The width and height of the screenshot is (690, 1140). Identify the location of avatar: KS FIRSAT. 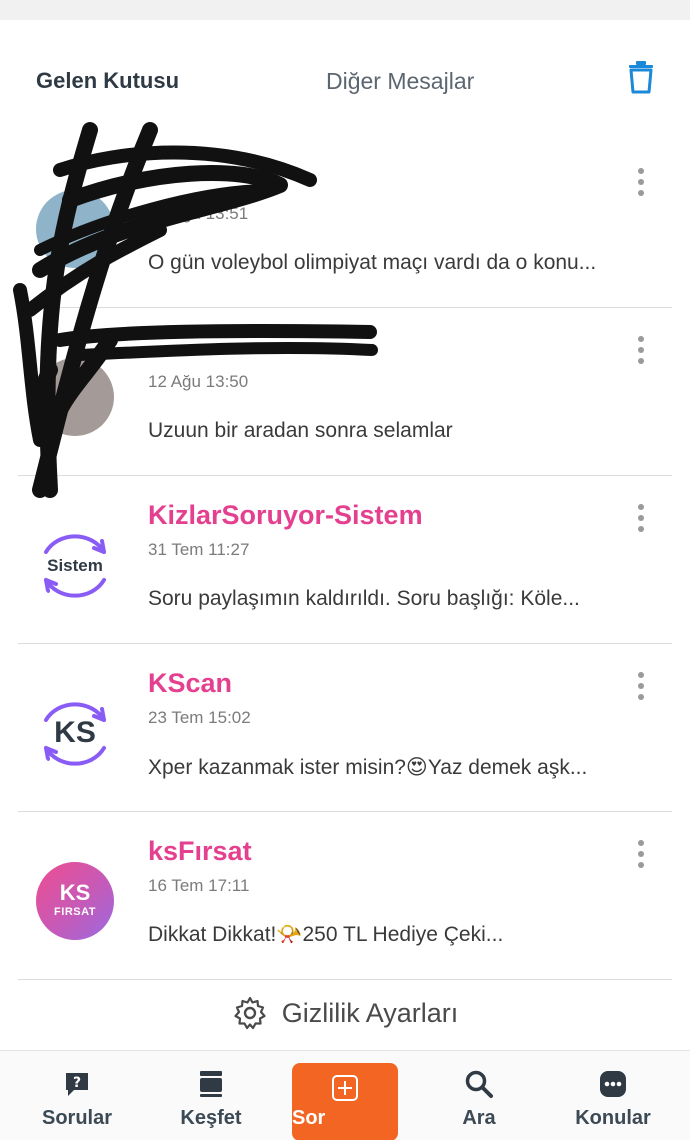
(75, 901).